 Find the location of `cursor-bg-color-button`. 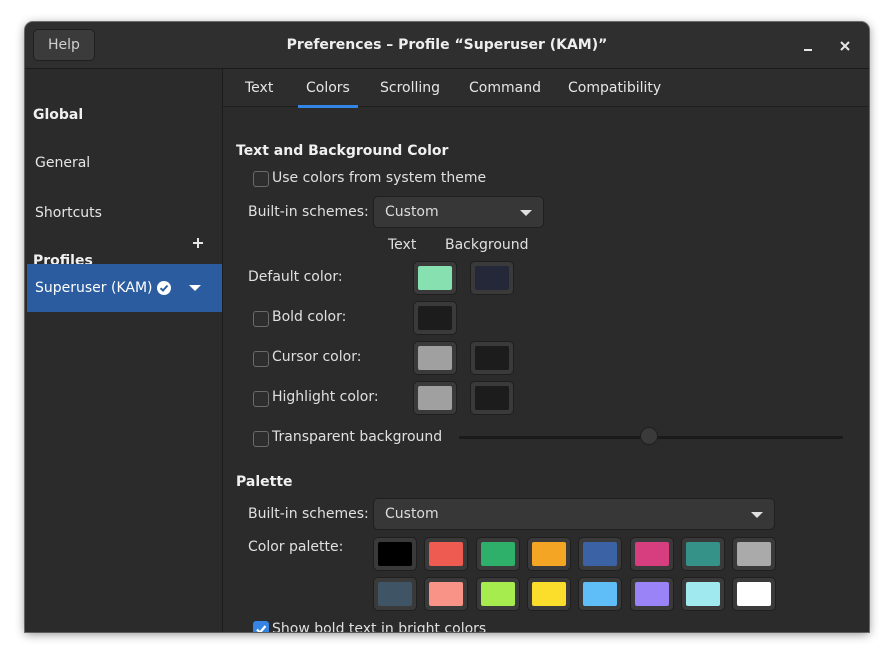

cursor-bg-color-button is located at coordinates (492, 358).